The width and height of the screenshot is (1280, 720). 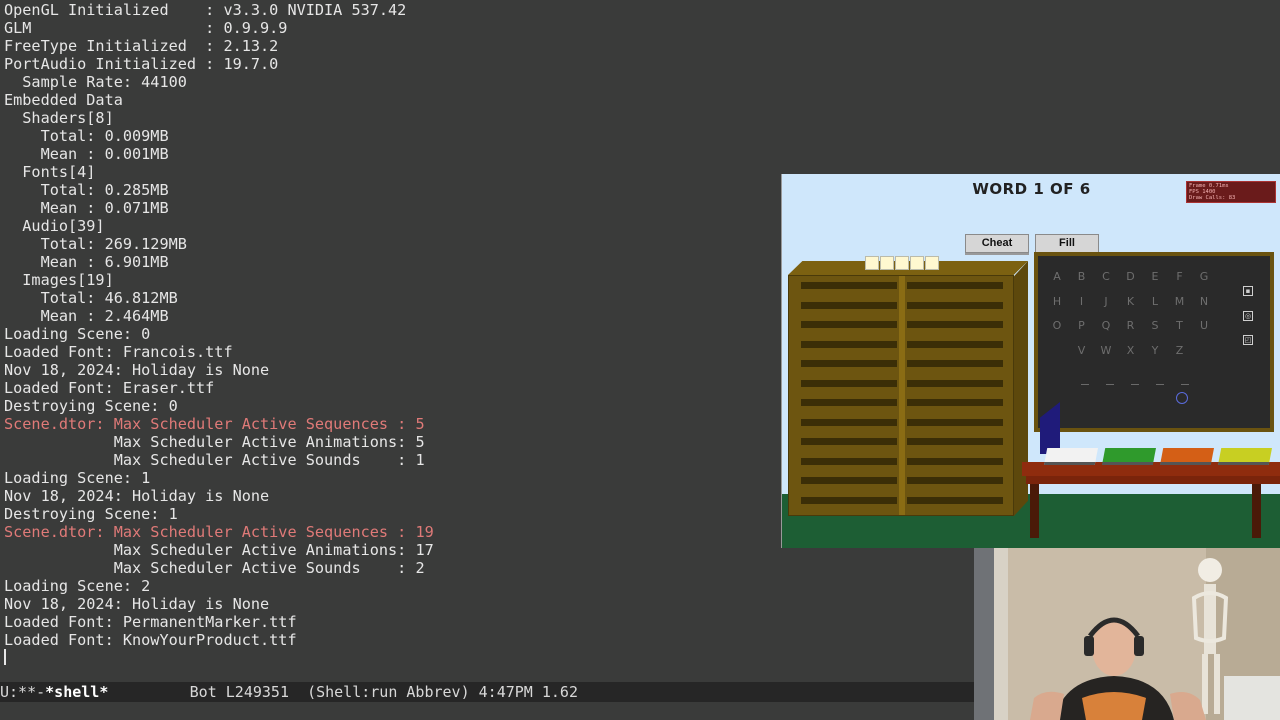 What do you see at coordinates (488, 711) in the screenshot?
I see `minibuffer` at bounding box center [488, 711].